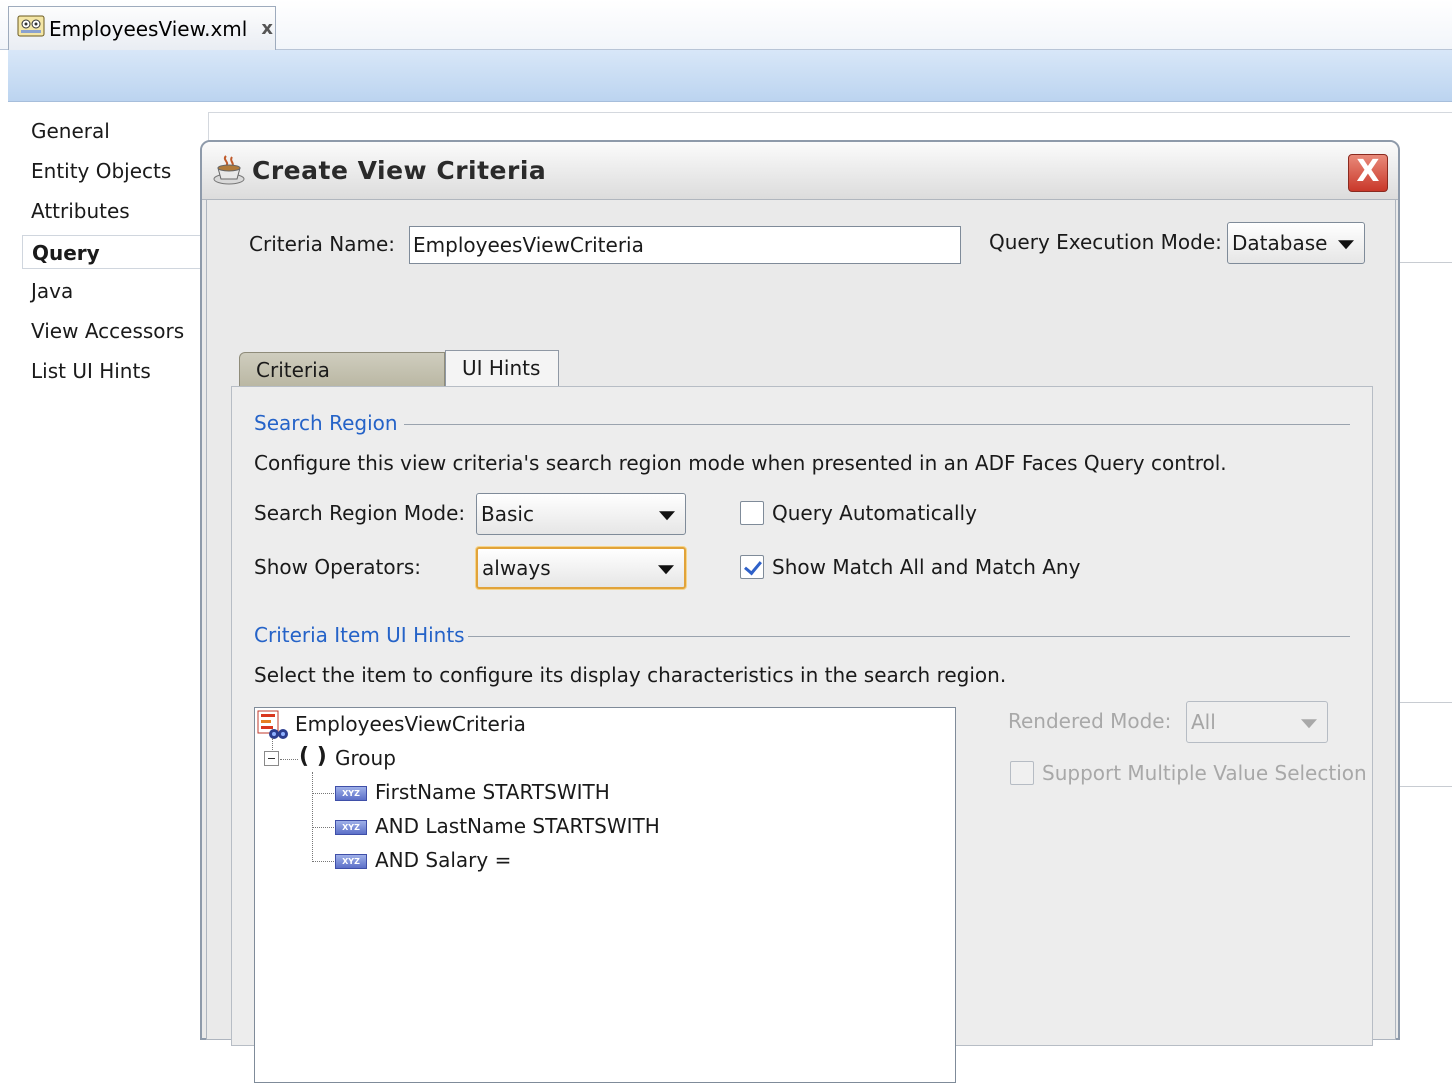  I want to click on view-criteria-icon, so click(273, 727).